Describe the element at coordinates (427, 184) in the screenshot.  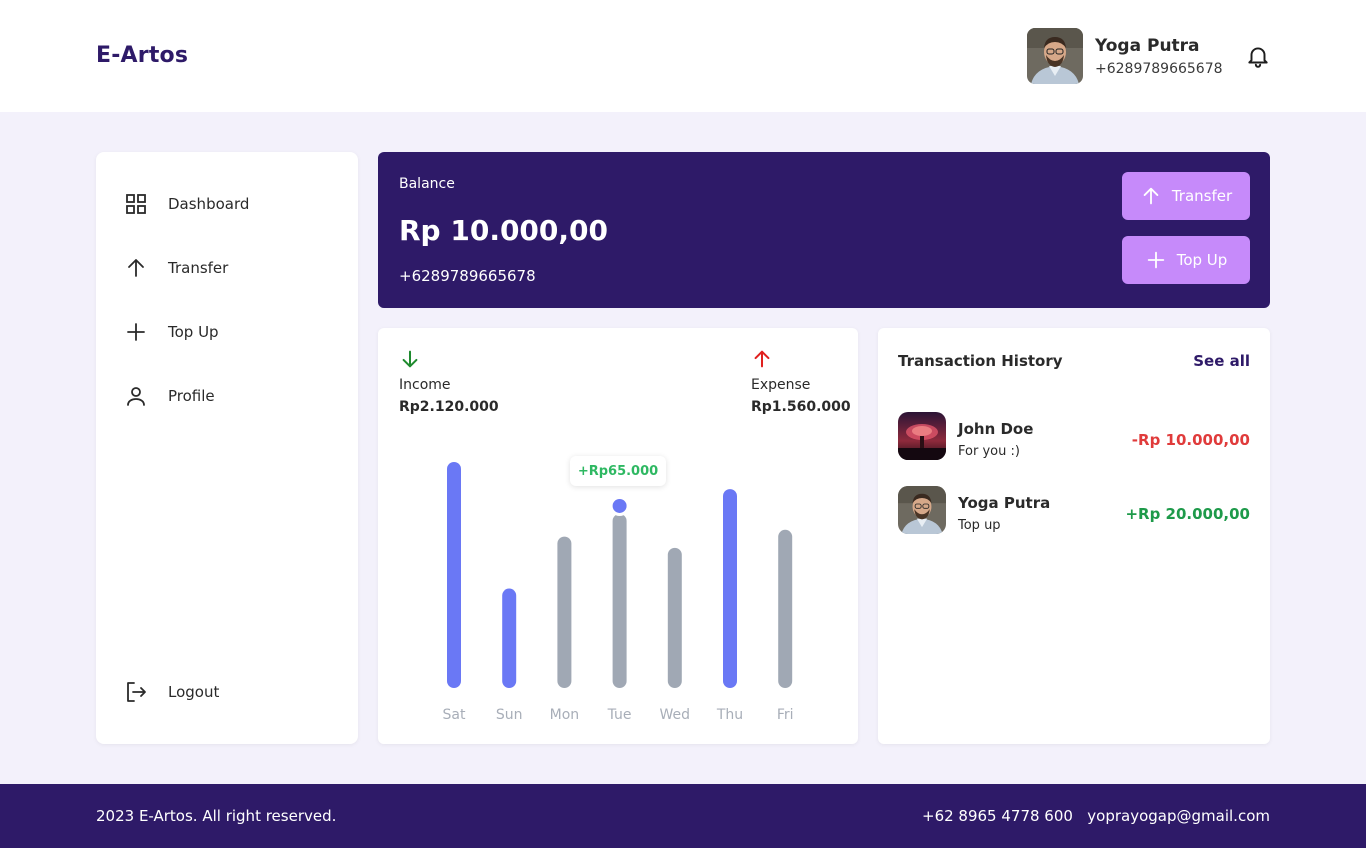
I see `balance-label: Balance` at that location.